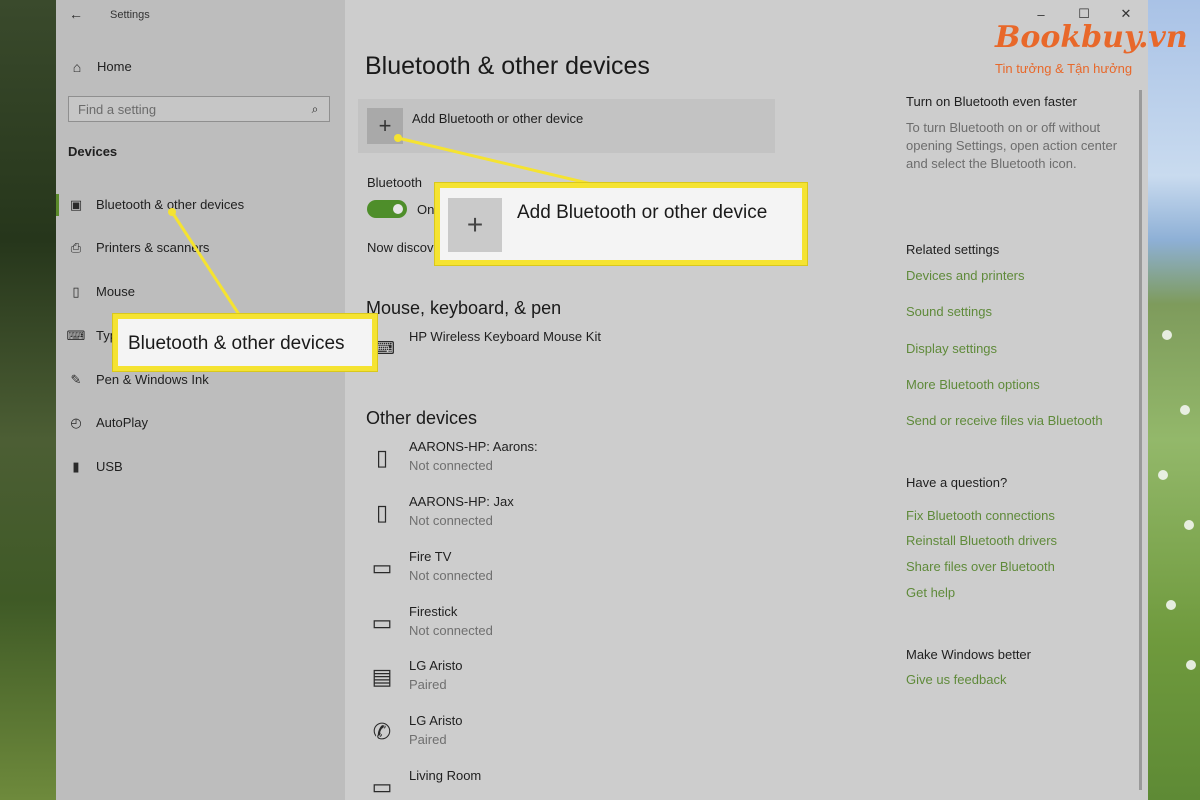 The height and width of the screenshot is (800, 1200). What do you see at coordinates (172, 212) in the screenshot?
I see `connector-dot-sidebar` at bounding box center [172, 212].